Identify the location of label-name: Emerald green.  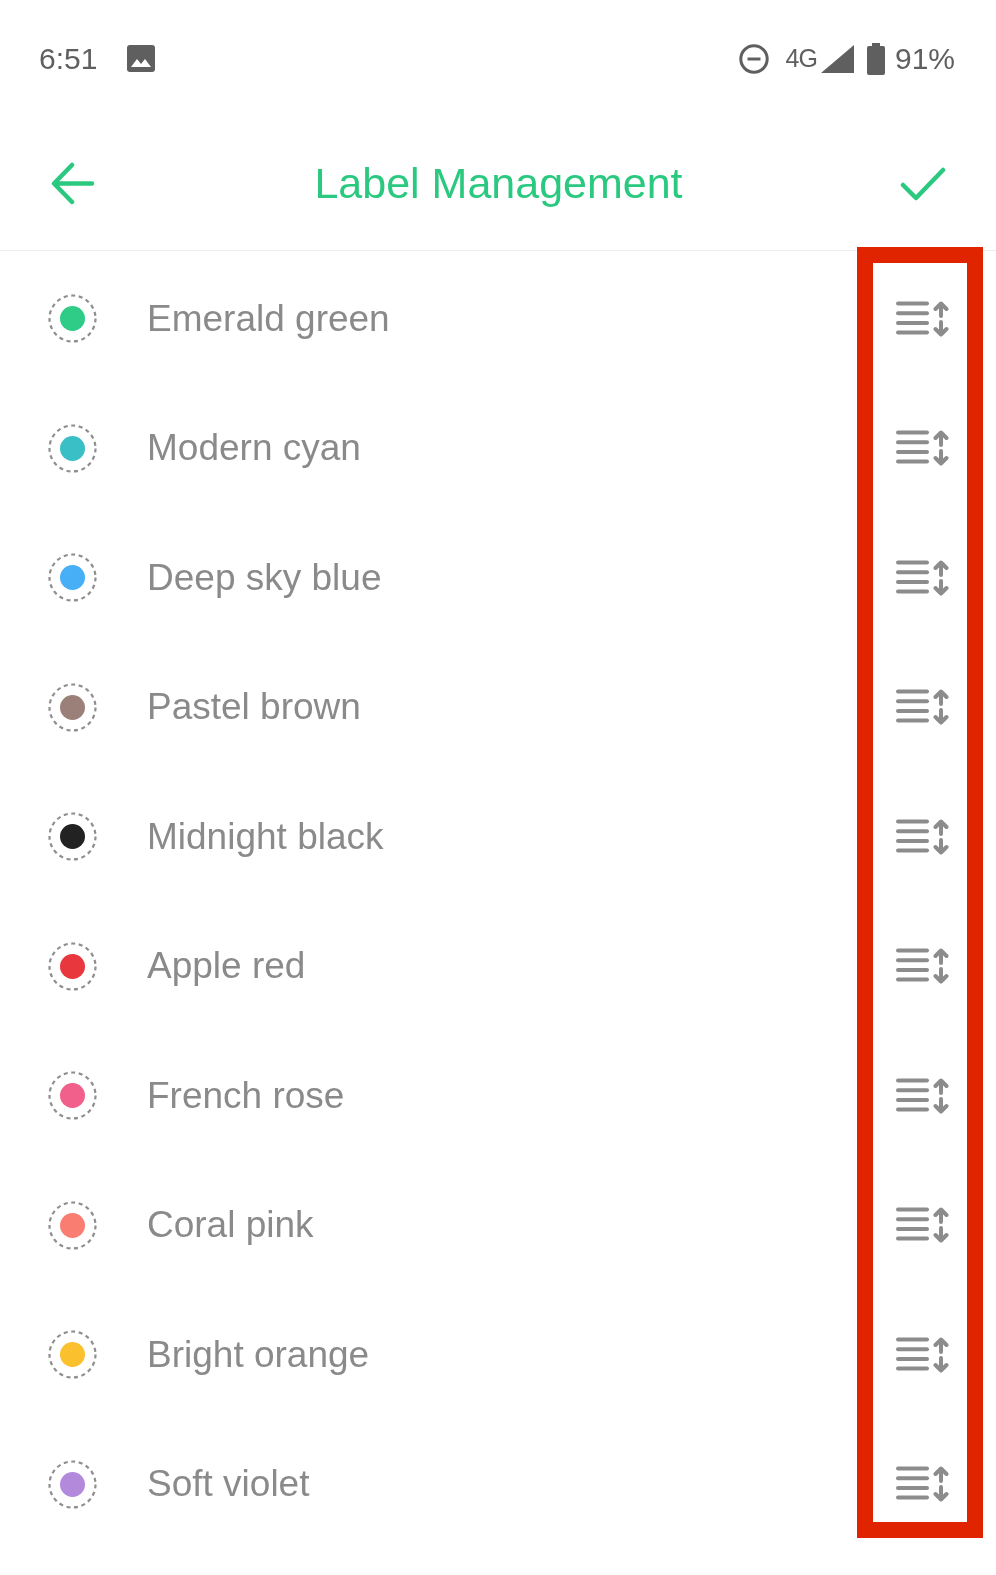
(269, 318).